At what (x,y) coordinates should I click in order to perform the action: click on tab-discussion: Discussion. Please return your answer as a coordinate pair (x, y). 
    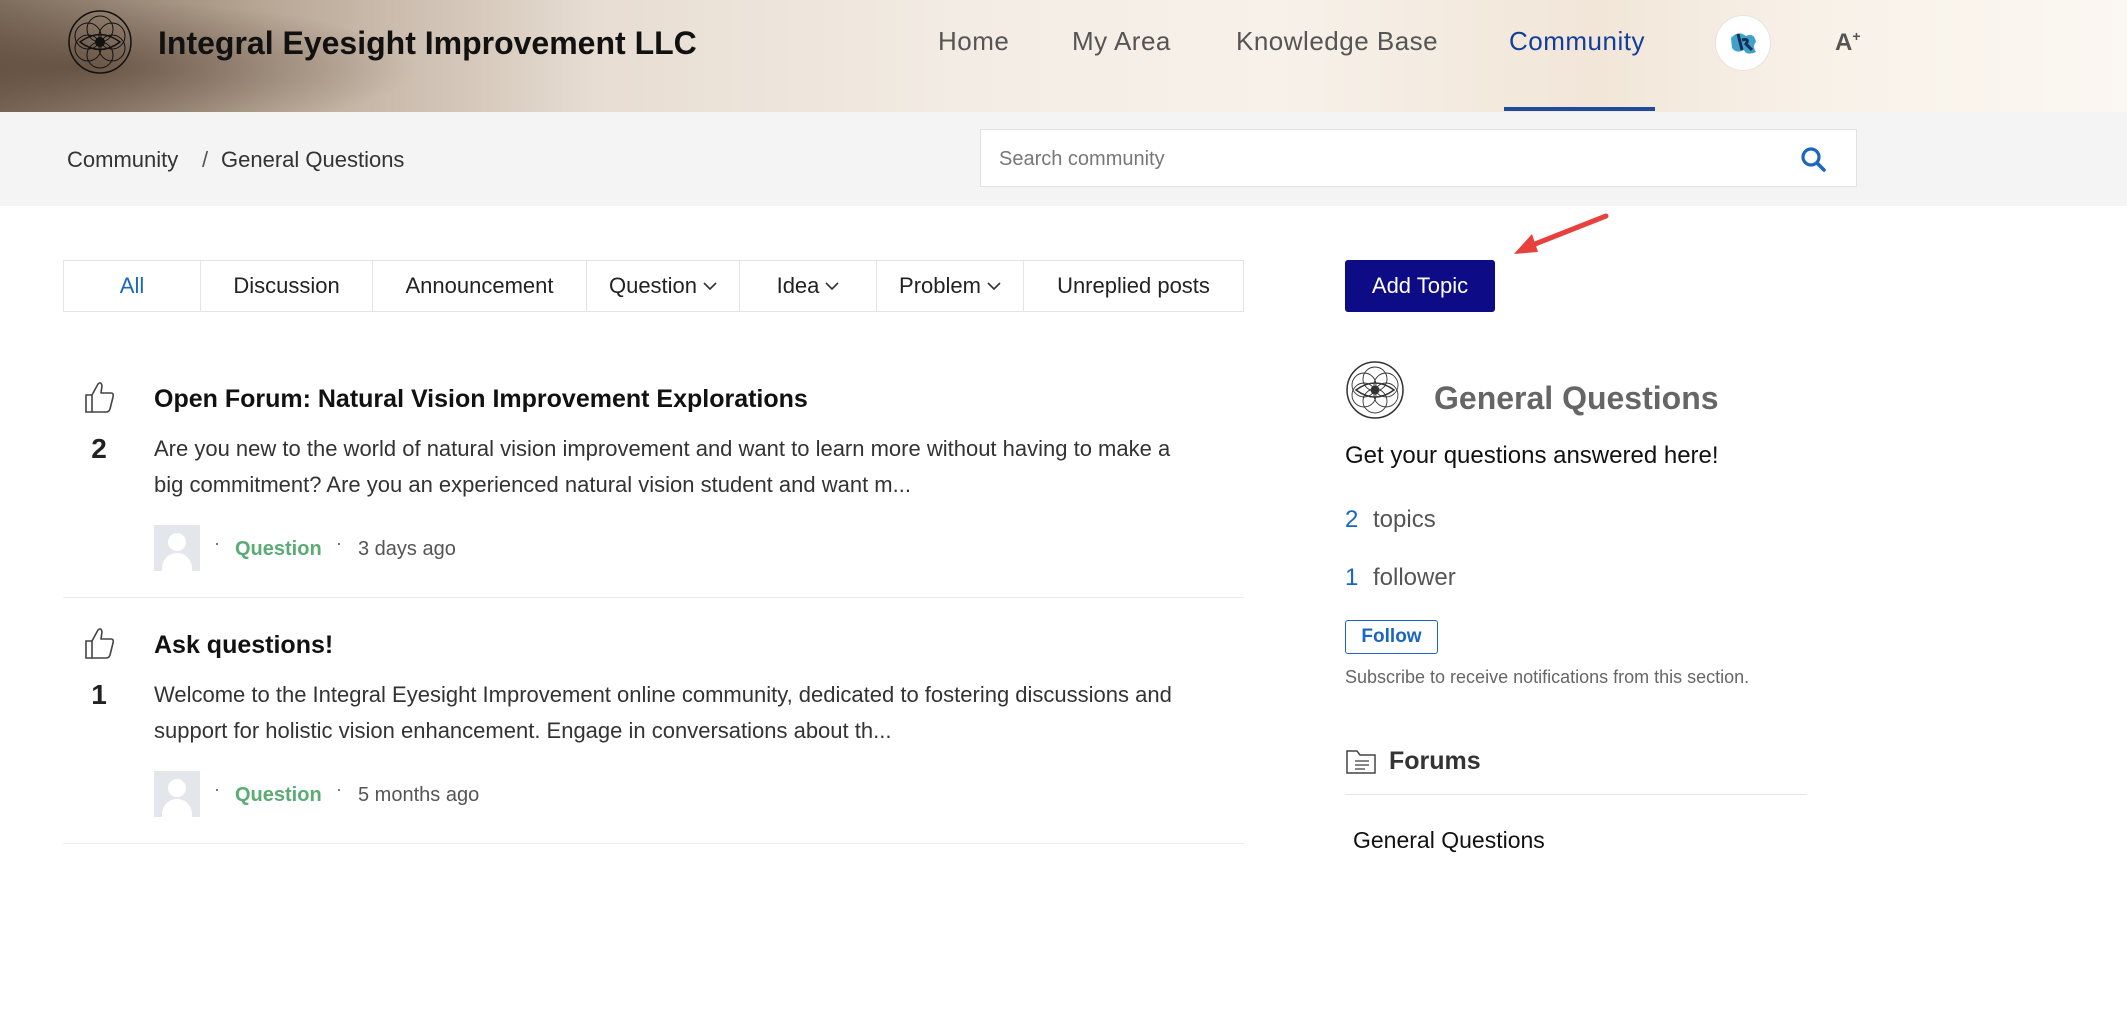
    Looking at the image, I should click on (287, 286).